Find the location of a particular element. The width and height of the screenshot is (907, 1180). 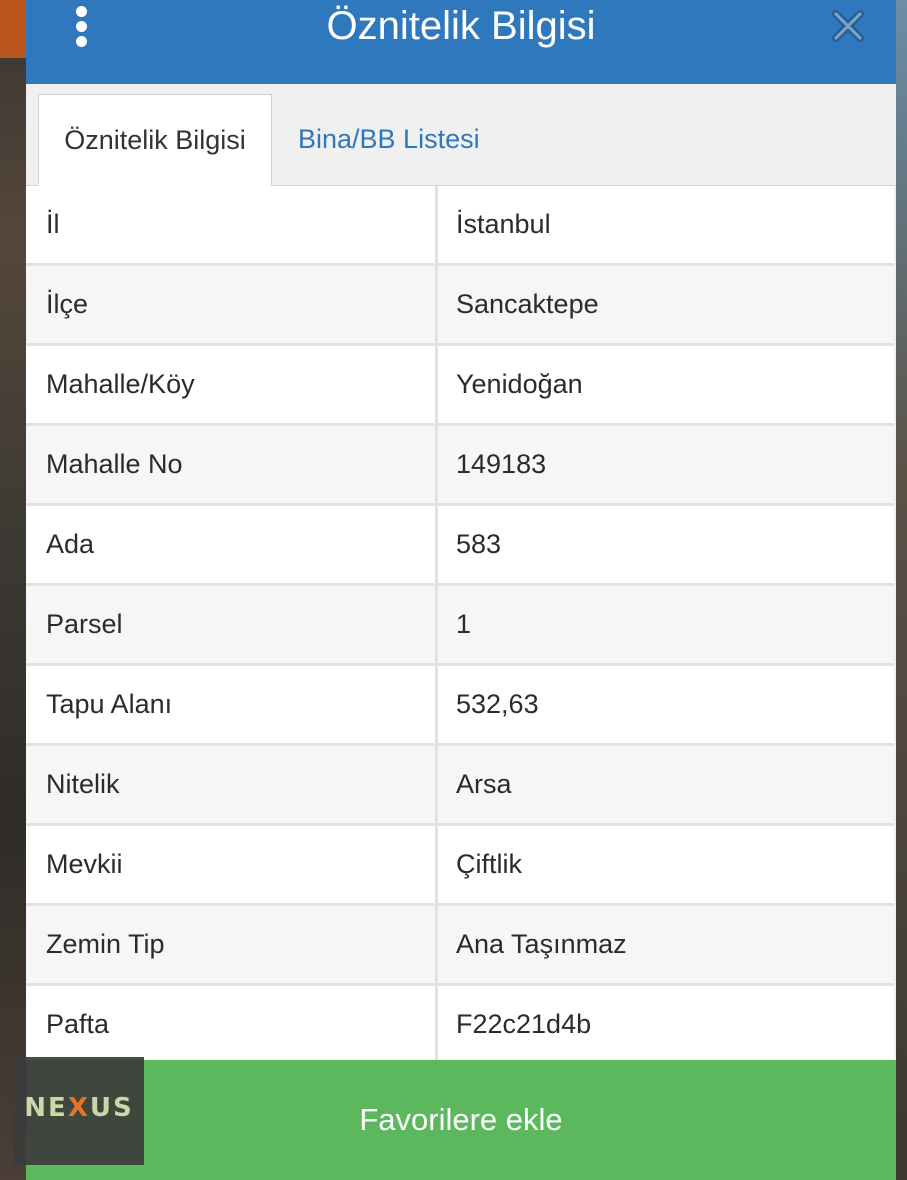

attribute-value: F22c21d4b is located at coordinates (524, 1024).